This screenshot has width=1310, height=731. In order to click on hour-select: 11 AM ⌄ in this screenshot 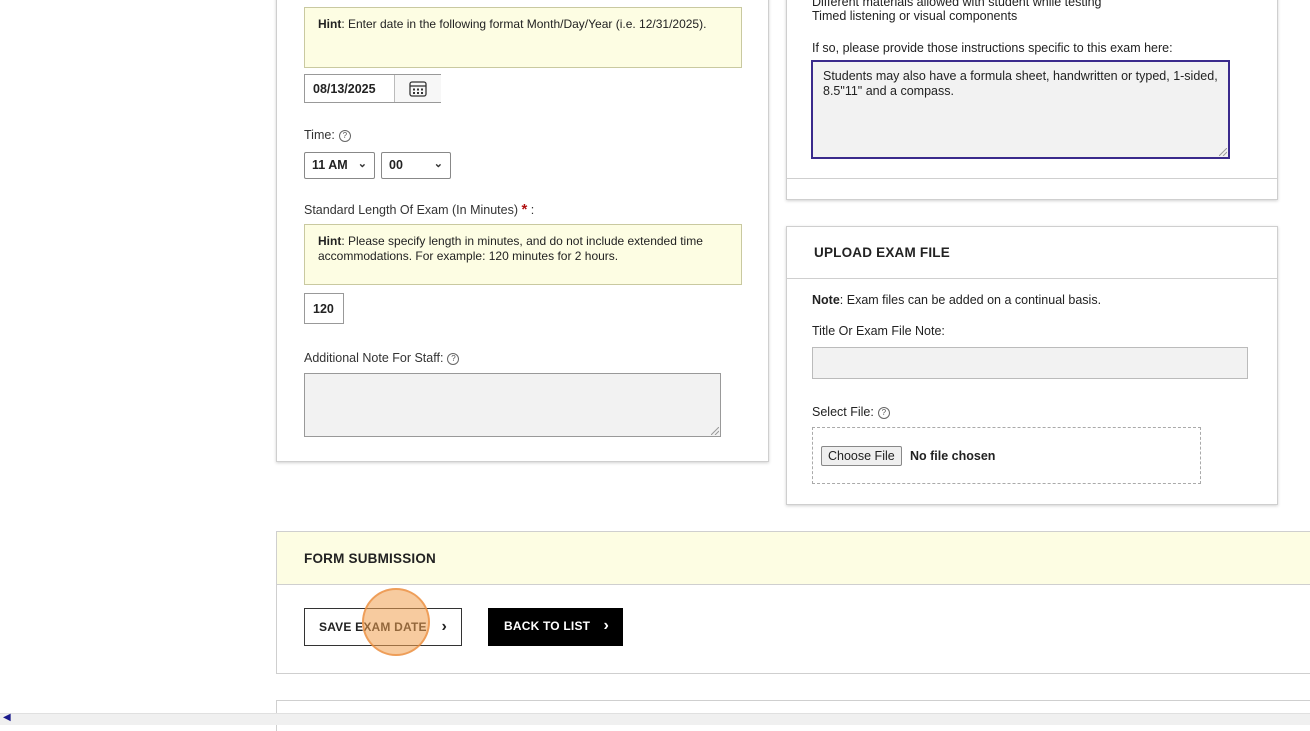, I will do `click(339, 165)`.